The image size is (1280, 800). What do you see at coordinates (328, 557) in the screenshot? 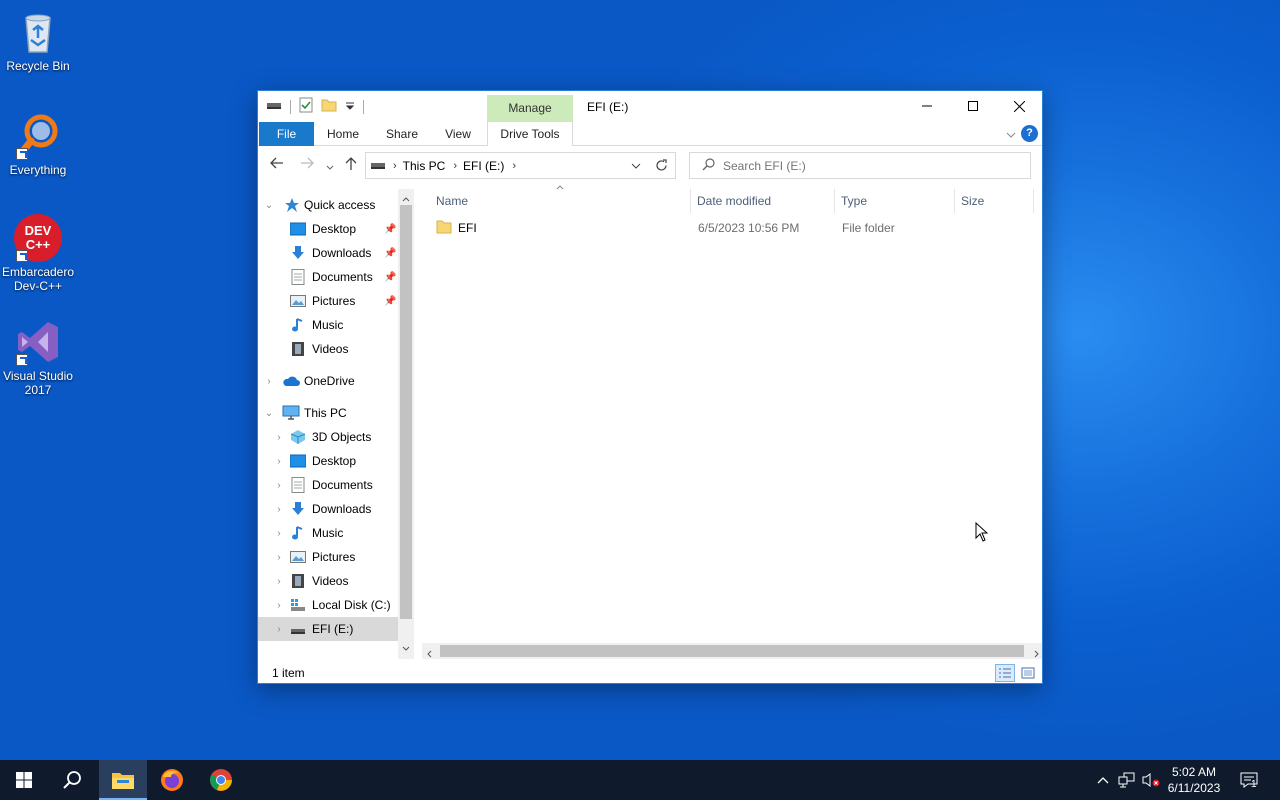
I see `nav-pc-pictures: › Pictures` at bounding box center [328, 557].